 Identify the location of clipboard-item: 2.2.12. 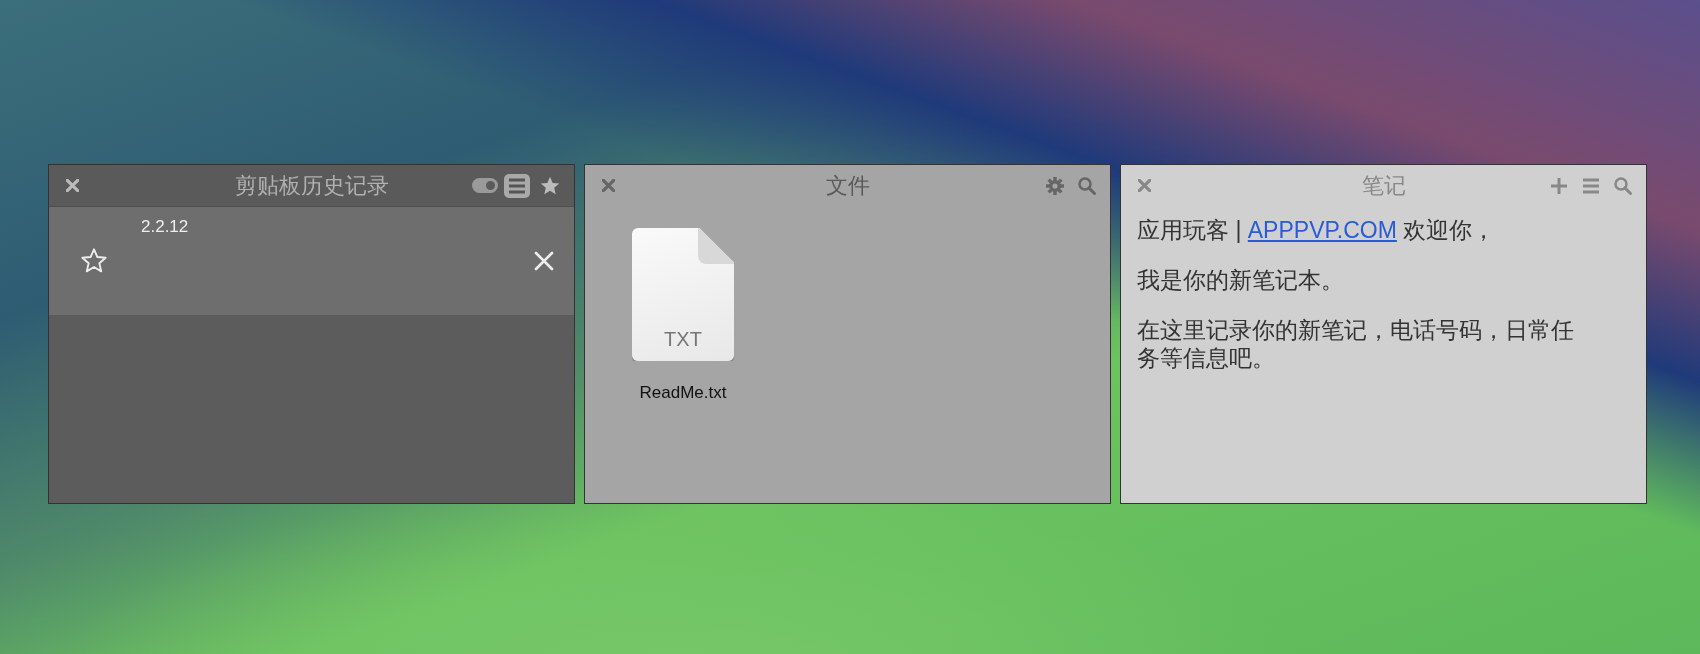
(311, 261).